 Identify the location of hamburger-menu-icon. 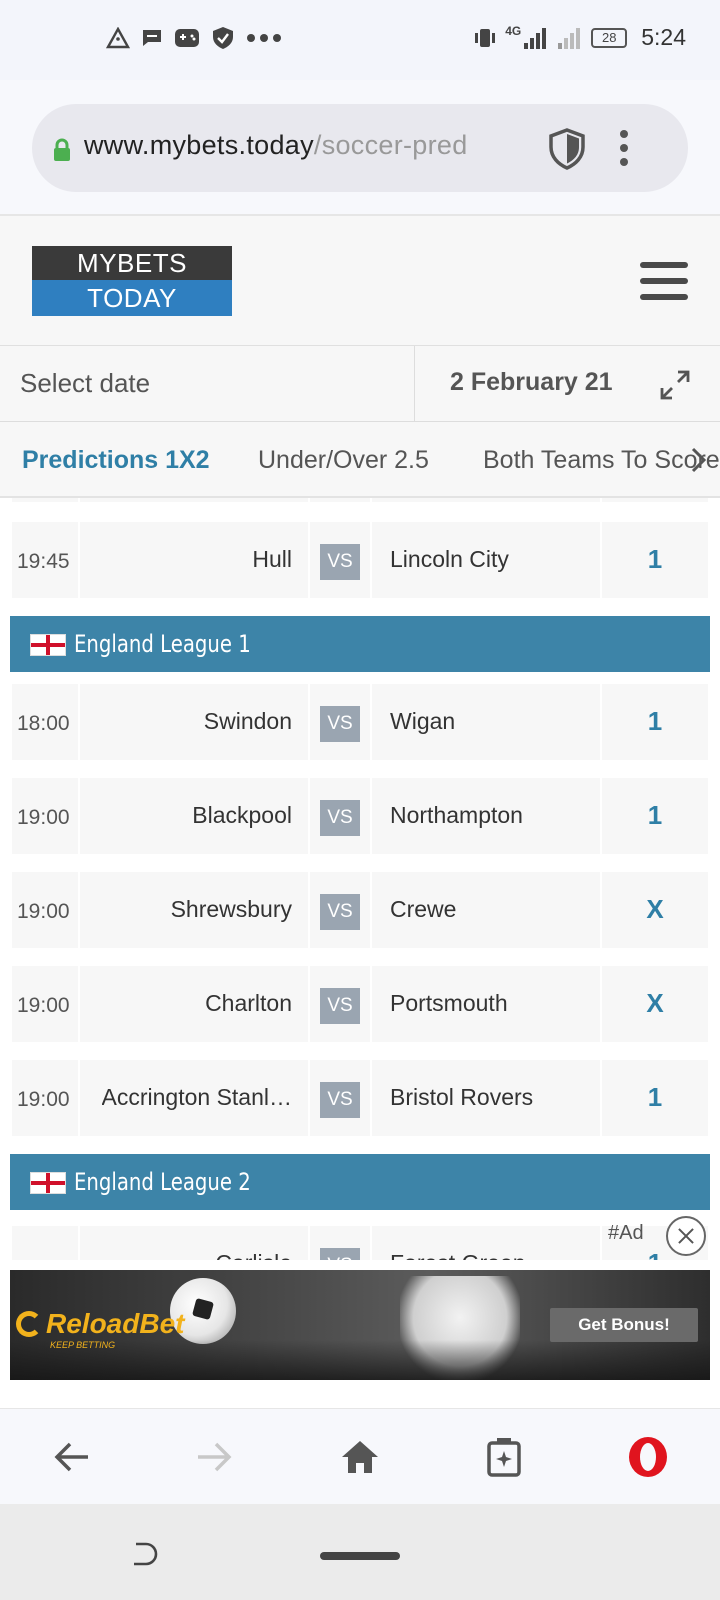
(664, 281).